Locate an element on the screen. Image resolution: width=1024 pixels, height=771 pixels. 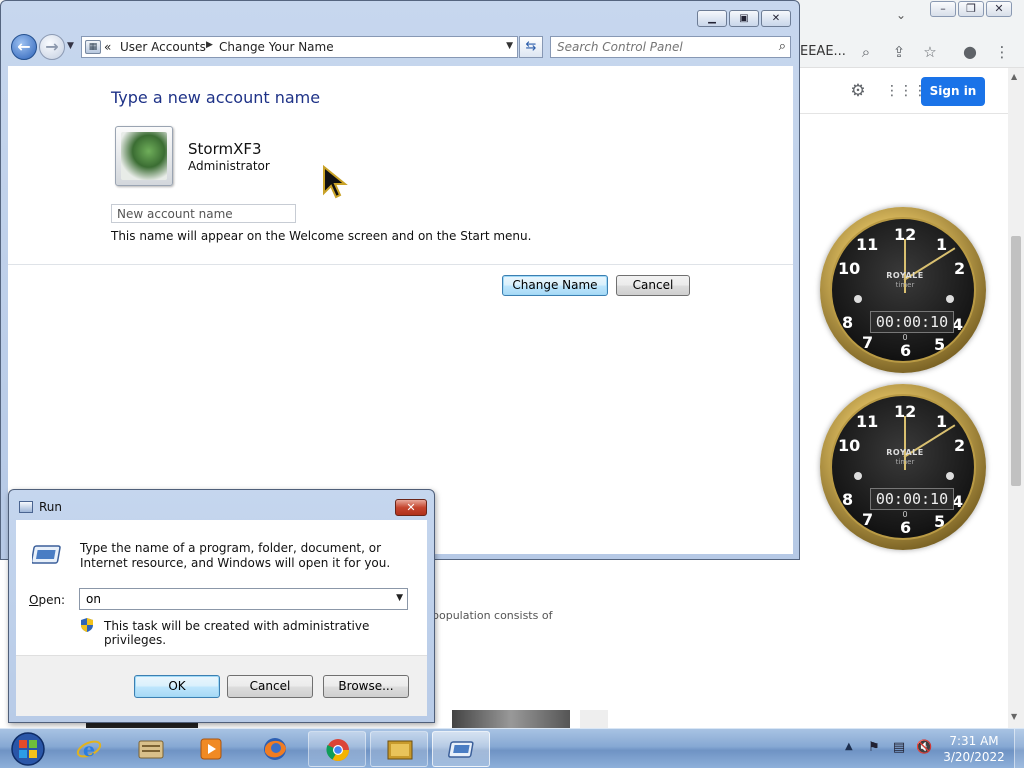
close-button: ✕ is located at coordinates (776, 18).